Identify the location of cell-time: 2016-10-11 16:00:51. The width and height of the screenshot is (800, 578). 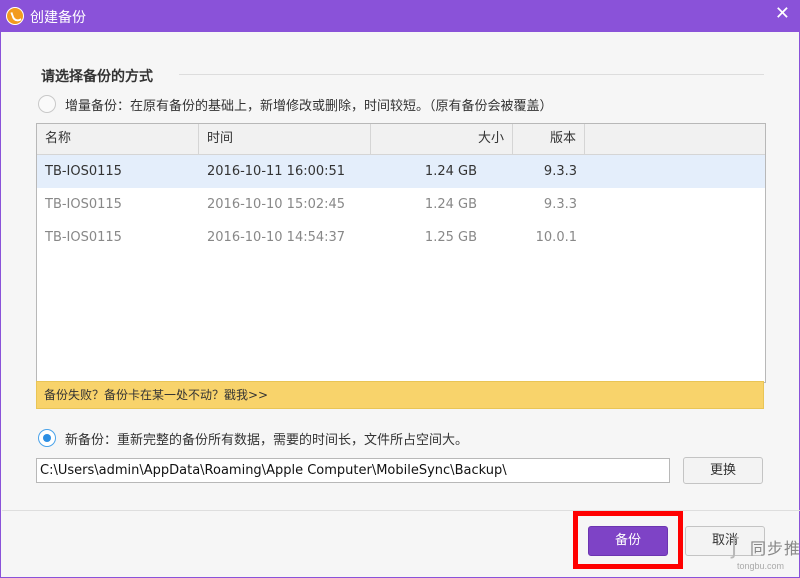
(276, 171).